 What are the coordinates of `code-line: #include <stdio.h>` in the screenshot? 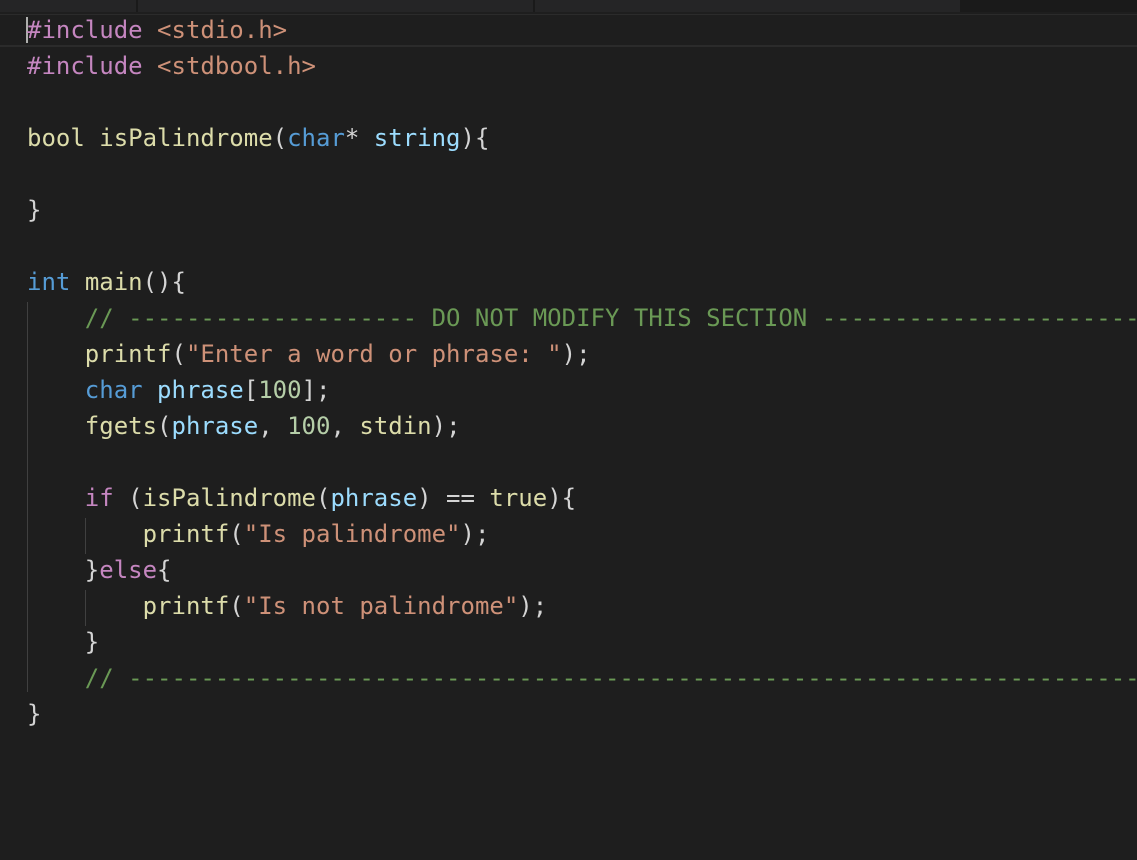 It's located at (582, 30).